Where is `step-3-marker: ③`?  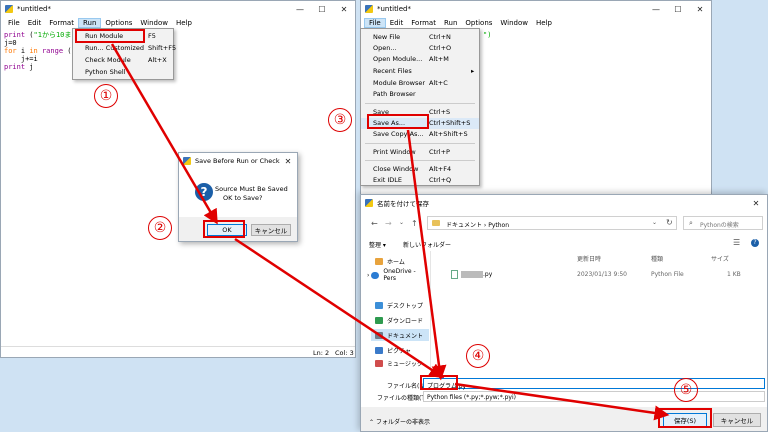 step-3-marker: ③ is located at coordinates (340, 120).